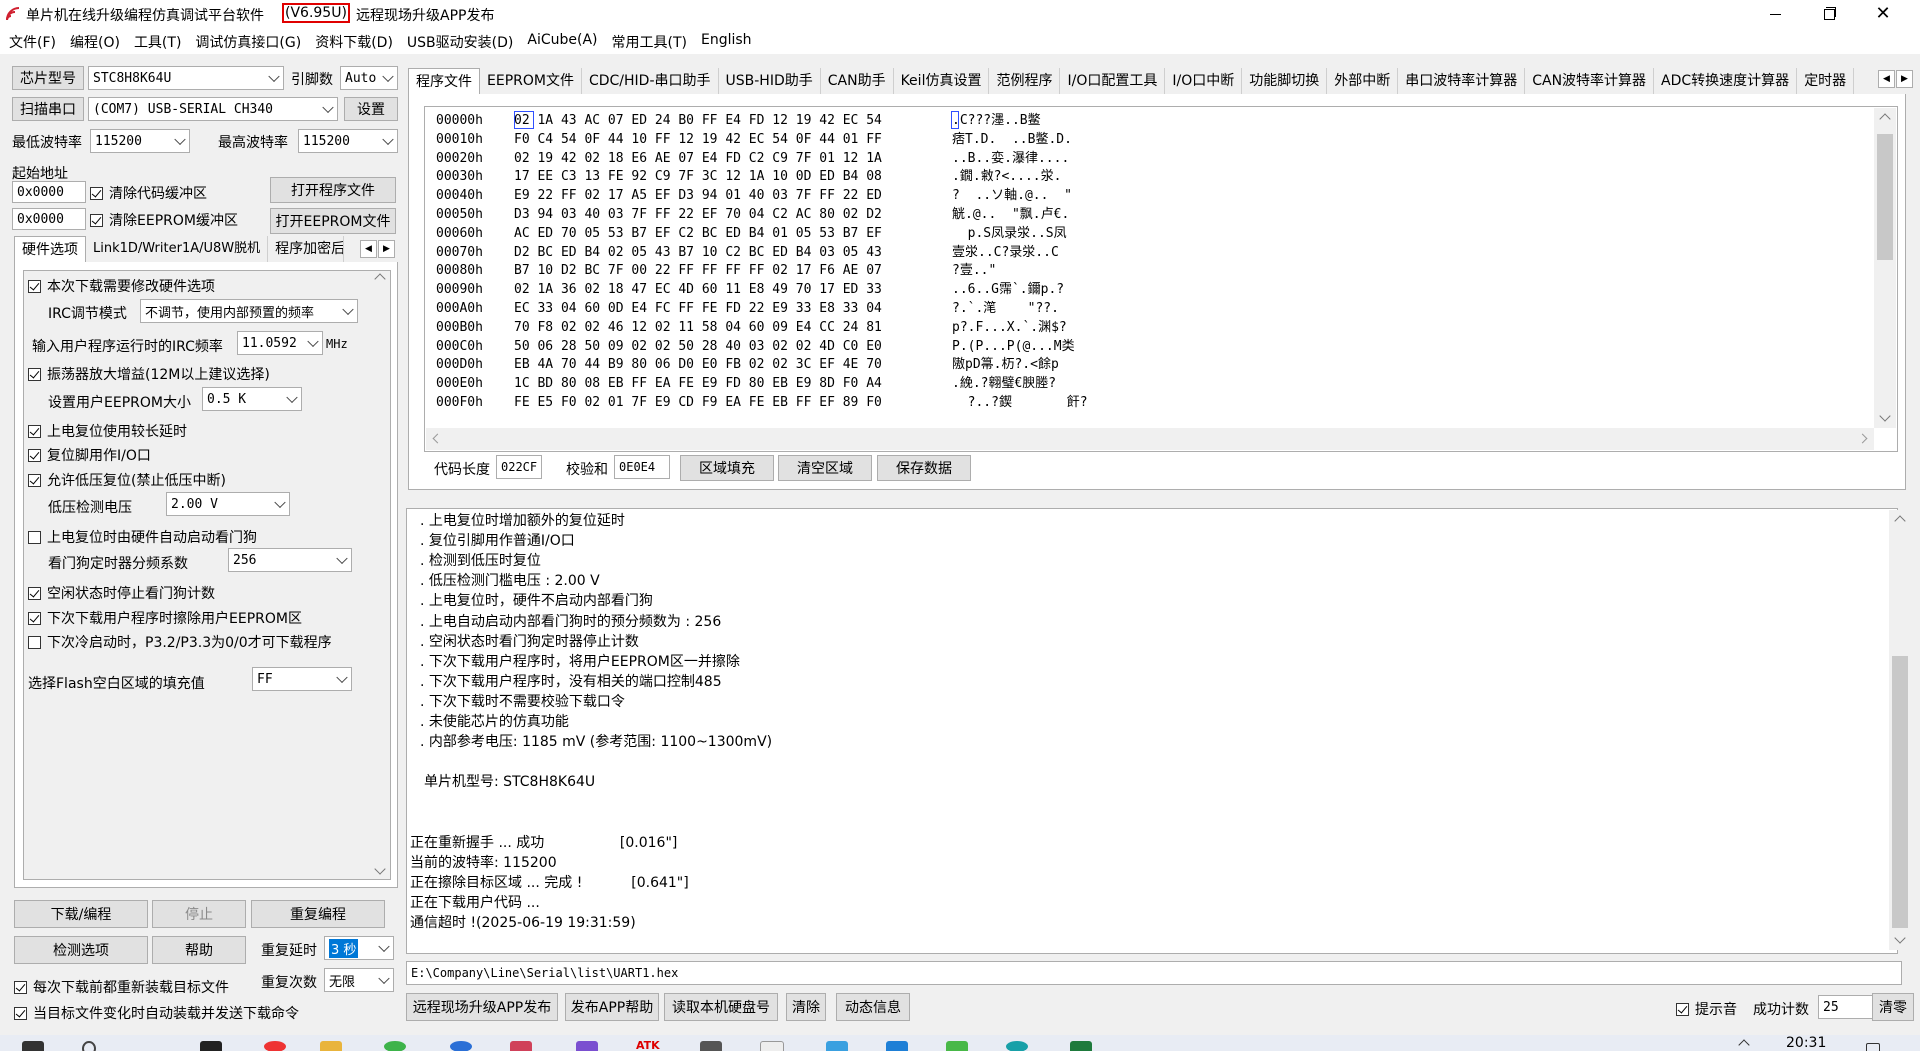  Describe the element at coordinates (726, 43) in the screenshot. I see `menu-english: English` at that location.